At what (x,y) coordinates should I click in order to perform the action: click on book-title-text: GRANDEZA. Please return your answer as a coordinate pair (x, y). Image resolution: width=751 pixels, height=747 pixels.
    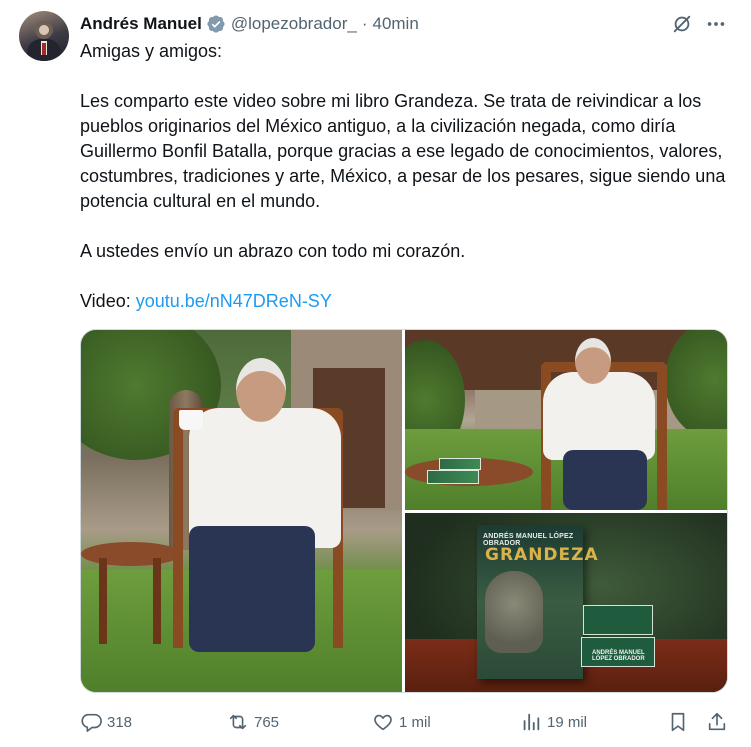
    Looking at the image, I should click on (542, 555).